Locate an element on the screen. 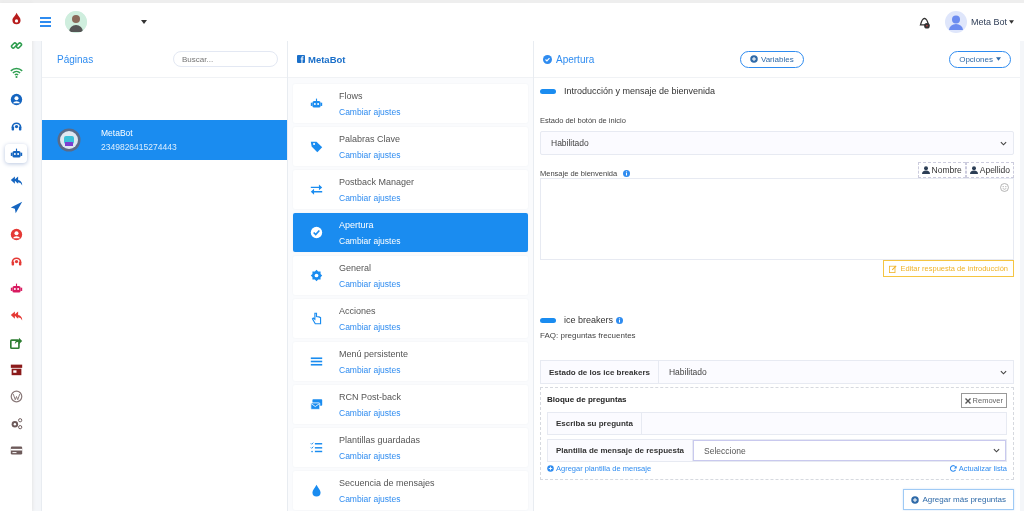 This screenshot has height=511, width=1024. sidebar-nav-item is located at coordinates (16, 153).